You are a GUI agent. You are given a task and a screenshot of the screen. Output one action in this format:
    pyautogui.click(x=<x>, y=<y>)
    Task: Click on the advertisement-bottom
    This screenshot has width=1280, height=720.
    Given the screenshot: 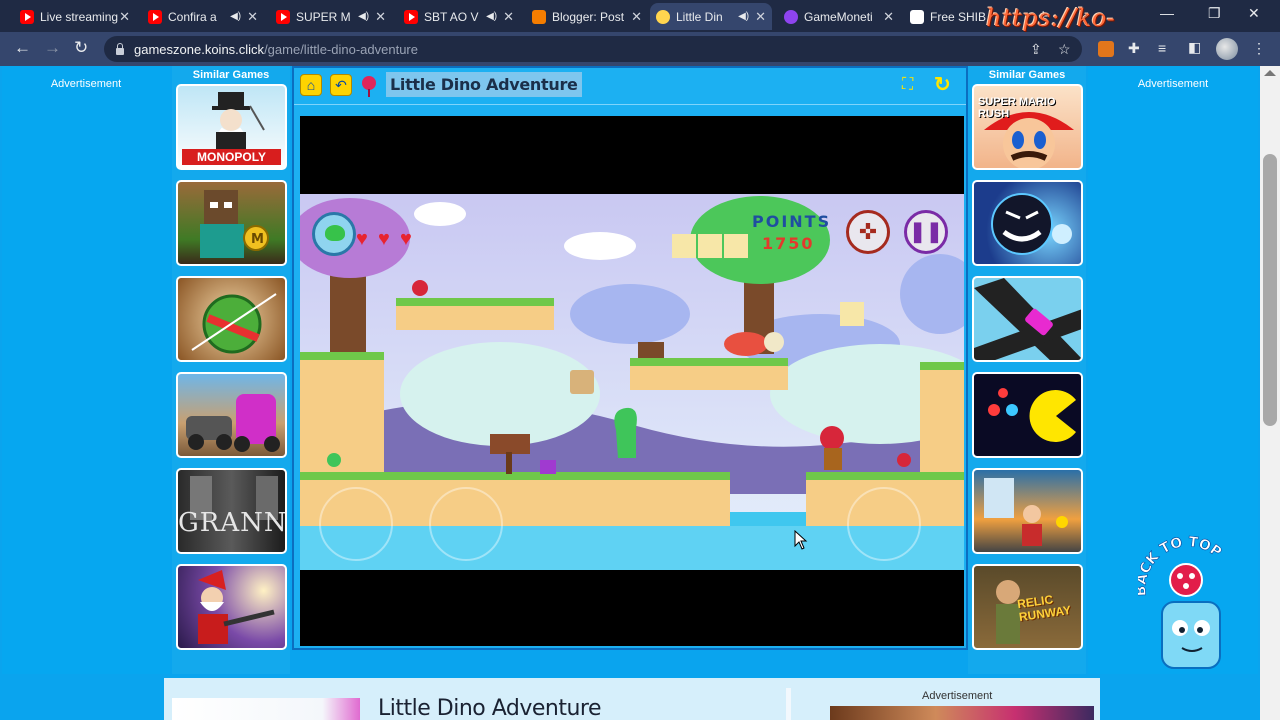 What is the action you would take?
    pyautogui.click(x=962, y=713)
    